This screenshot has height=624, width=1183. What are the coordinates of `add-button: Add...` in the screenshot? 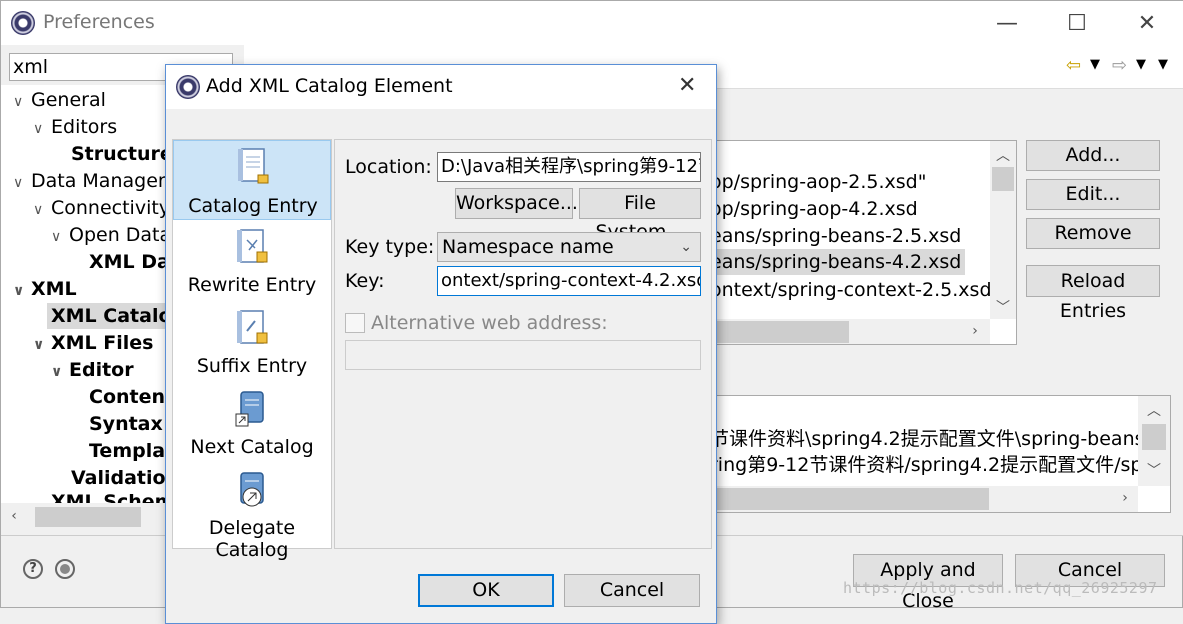 It's located at (1093, 155).